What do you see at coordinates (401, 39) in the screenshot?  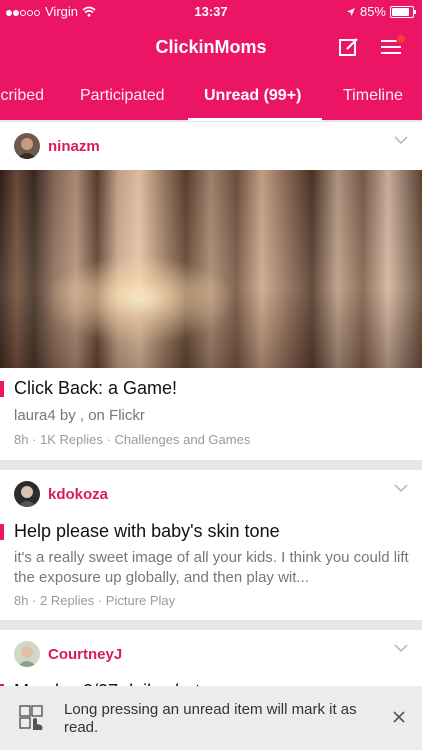 I see `notification-dot` at bounding box center [401, 39].